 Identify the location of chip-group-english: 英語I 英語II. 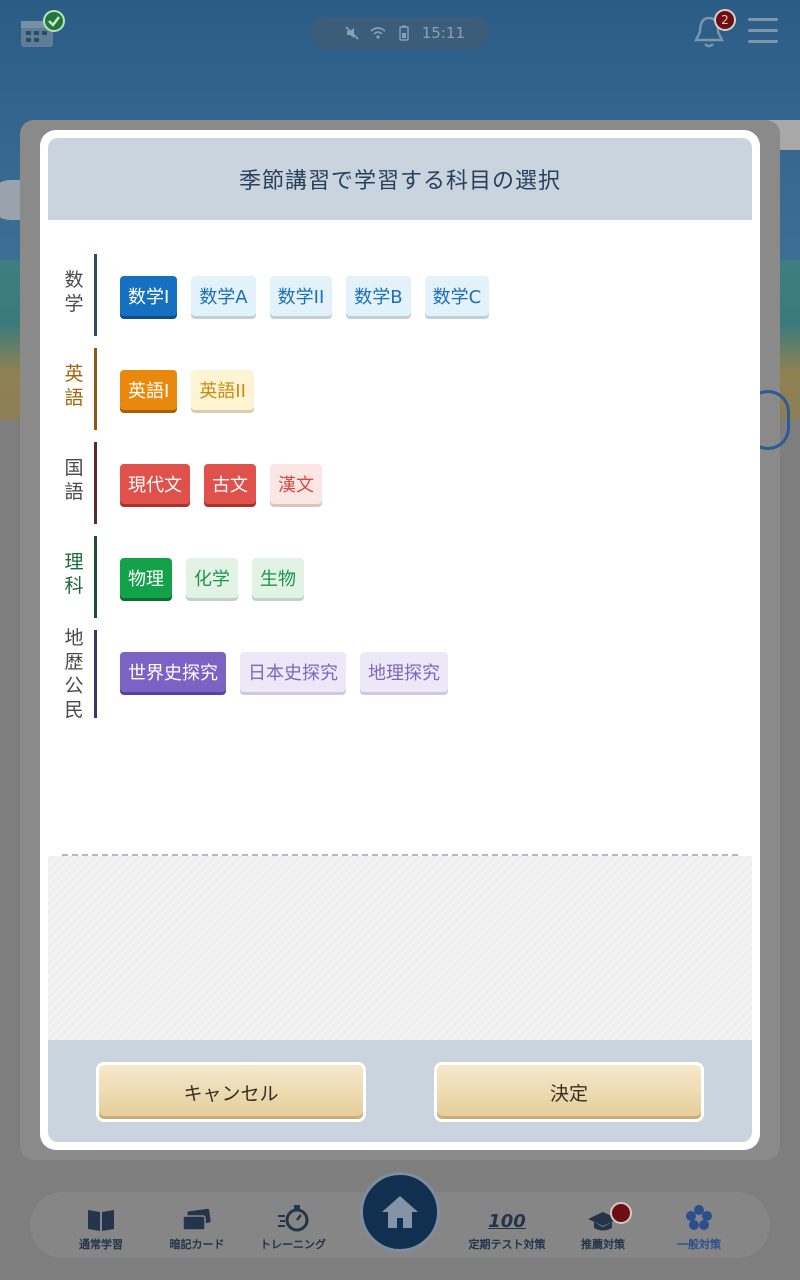
(187, 390).